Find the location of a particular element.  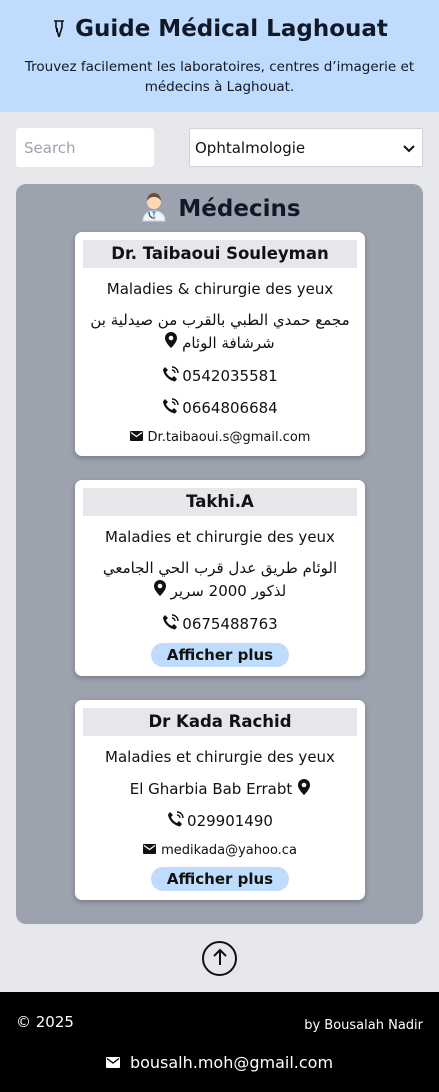

footer-email: bousalh.moh@gmail.com is located at coordinates (219, 1062).